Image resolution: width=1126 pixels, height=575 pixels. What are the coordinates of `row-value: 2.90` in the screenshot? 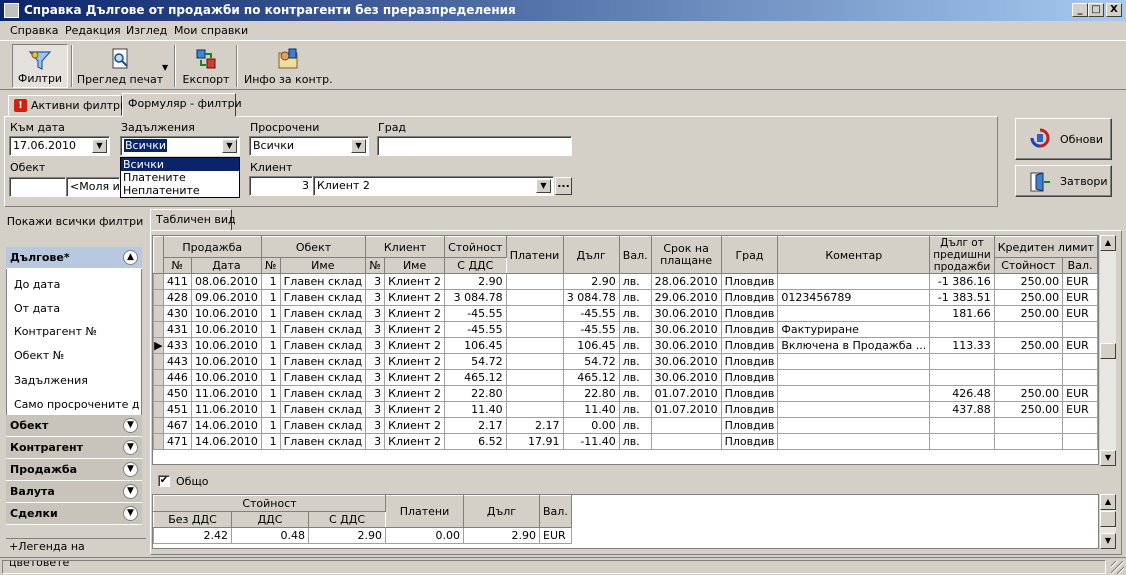 It's located at (475, 281).